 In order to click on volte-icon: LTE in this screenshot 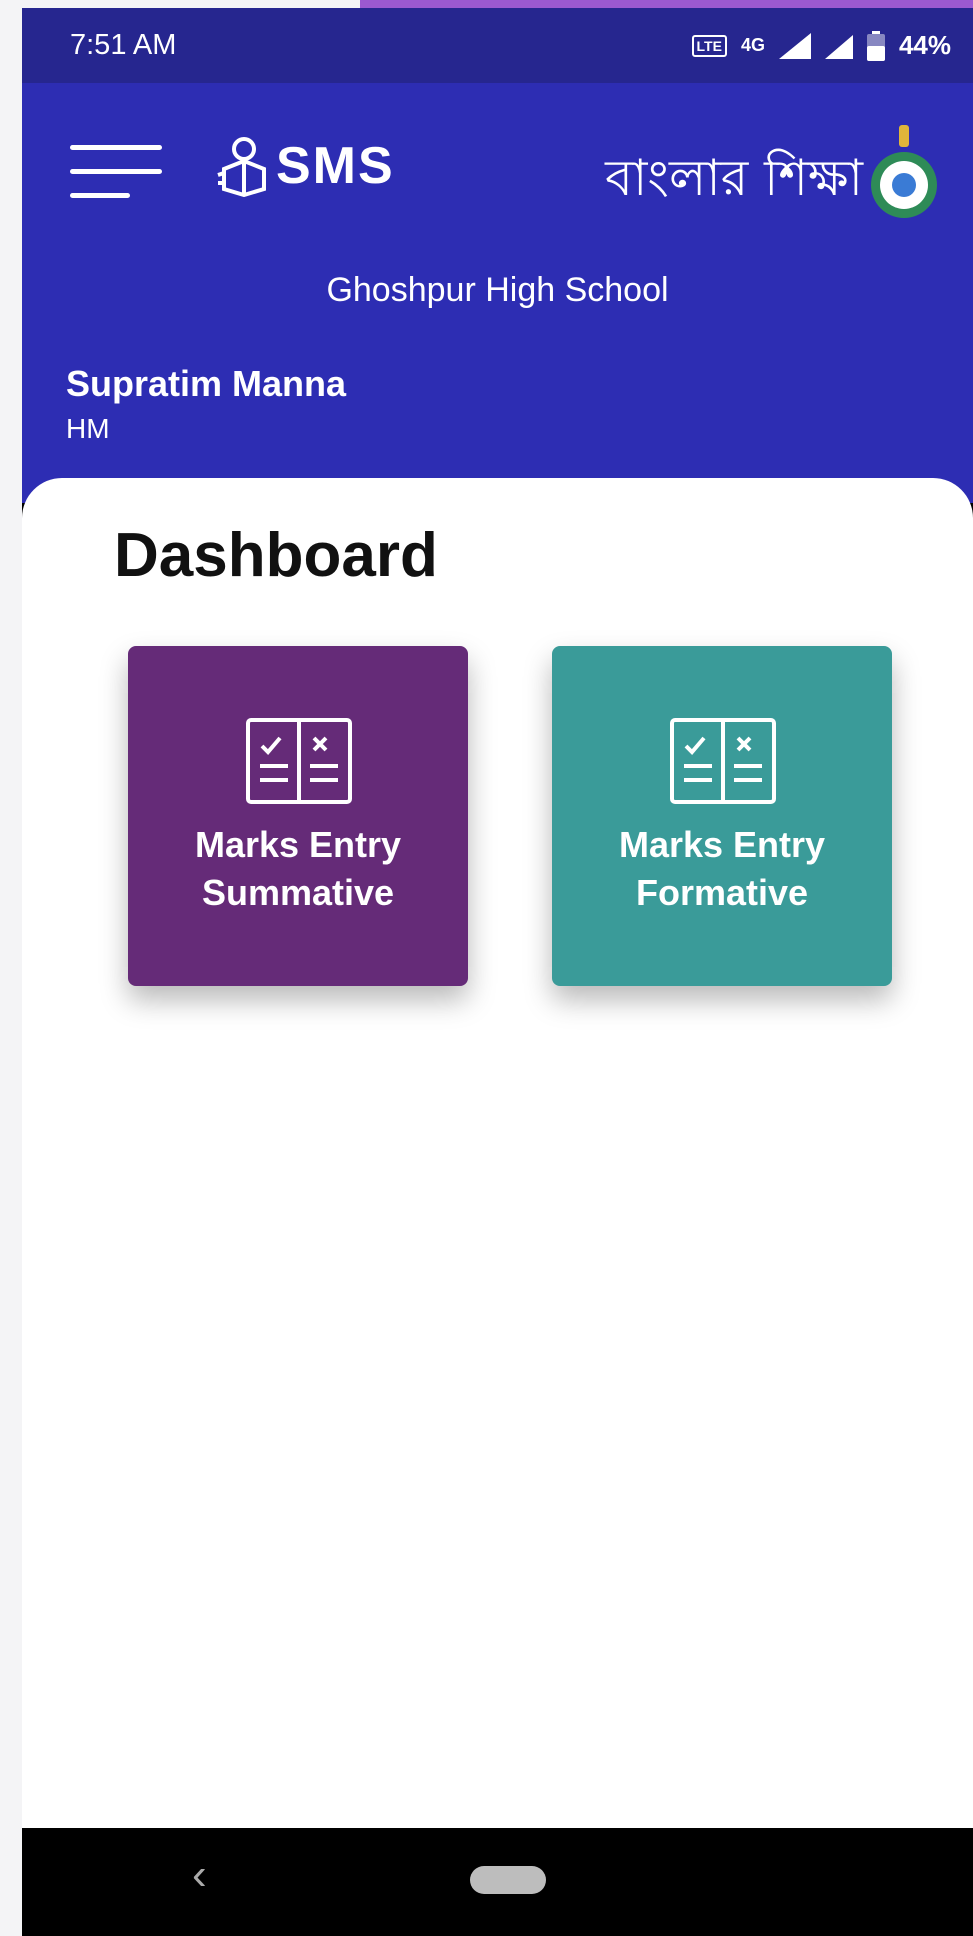, I will do `click(709, 45)`.